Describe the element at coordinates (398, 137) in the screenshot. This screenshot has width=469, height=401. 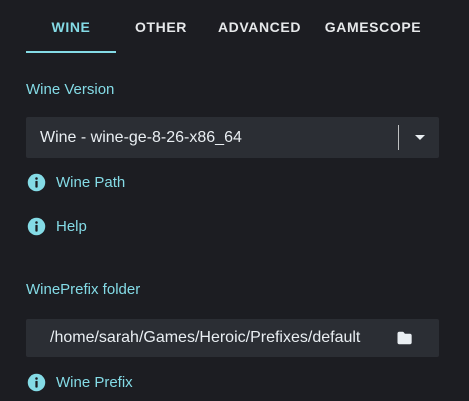
I see `select-divider` at that location.